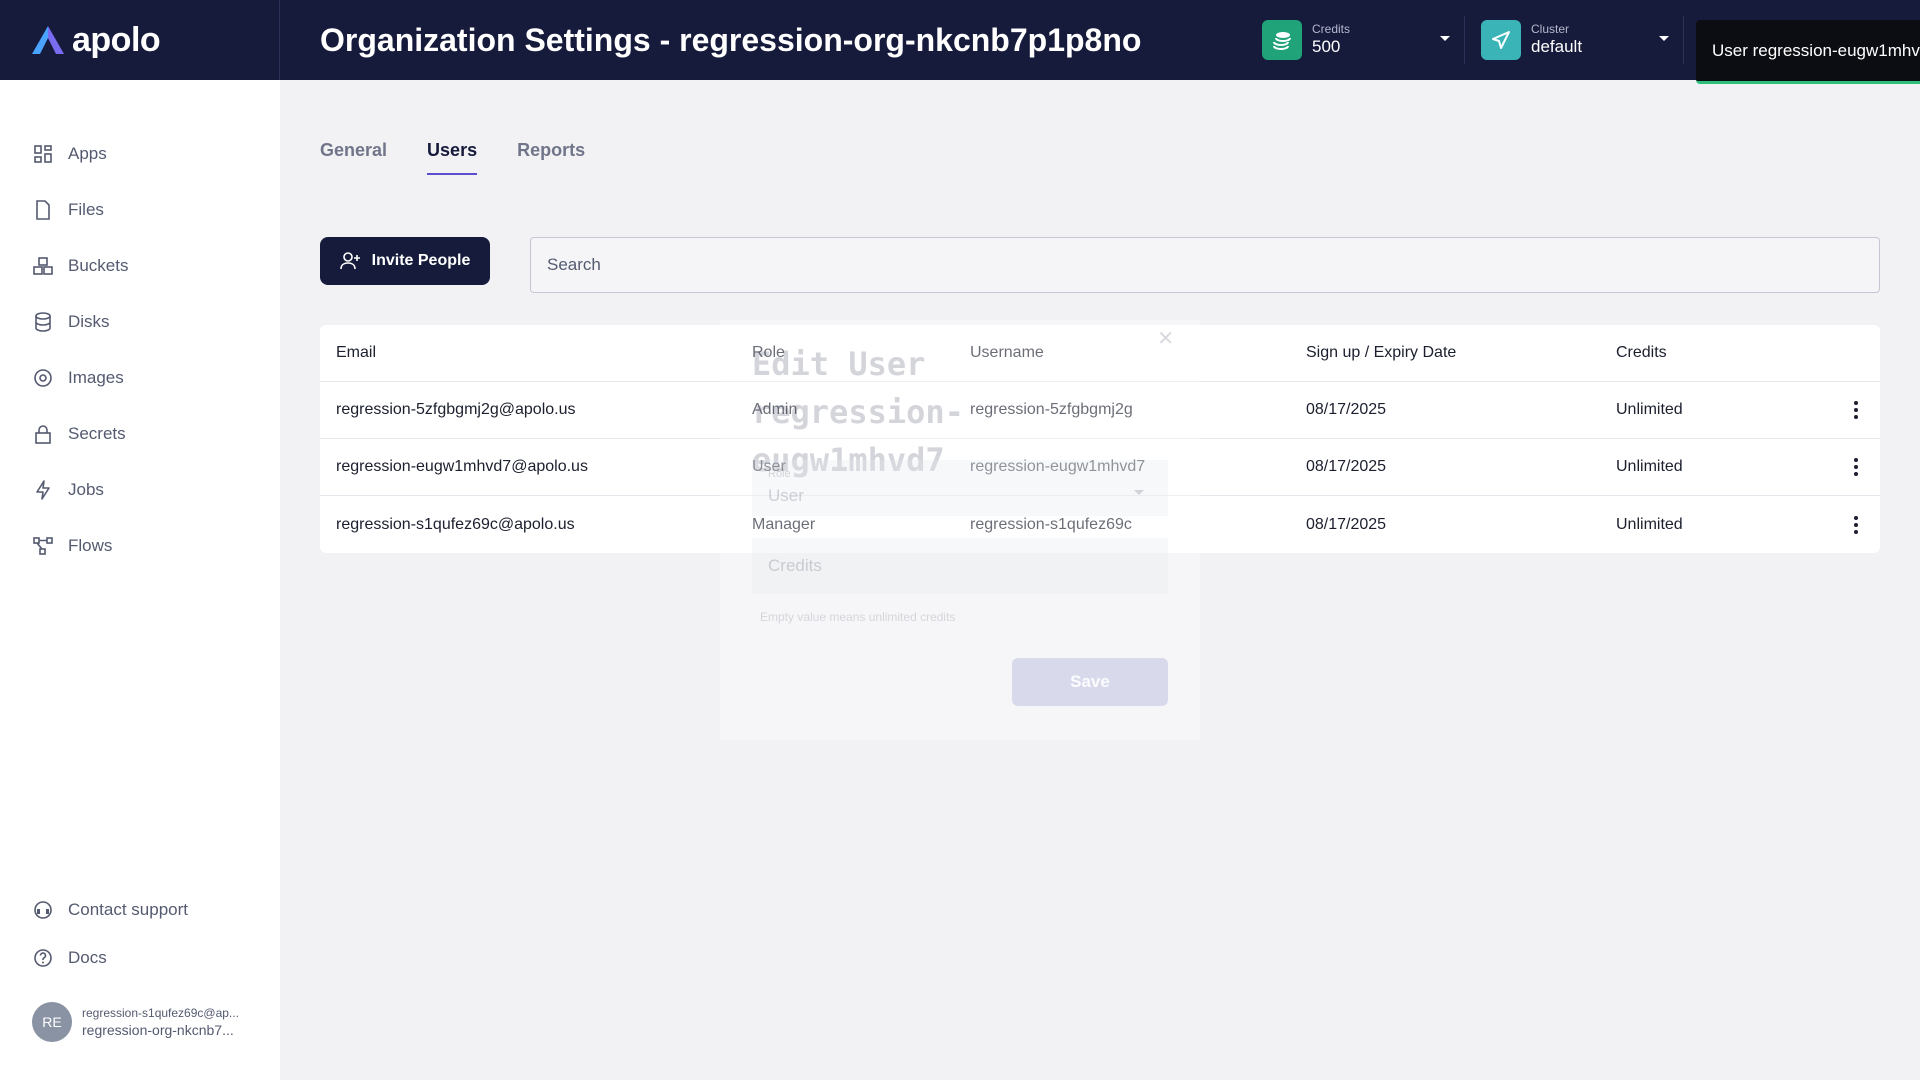 This screenshot has width=1920, height=1080. Describe the element at coordinates (90, 545) in the screenshot. I see `sidebar-item-label: Flows` at that location.